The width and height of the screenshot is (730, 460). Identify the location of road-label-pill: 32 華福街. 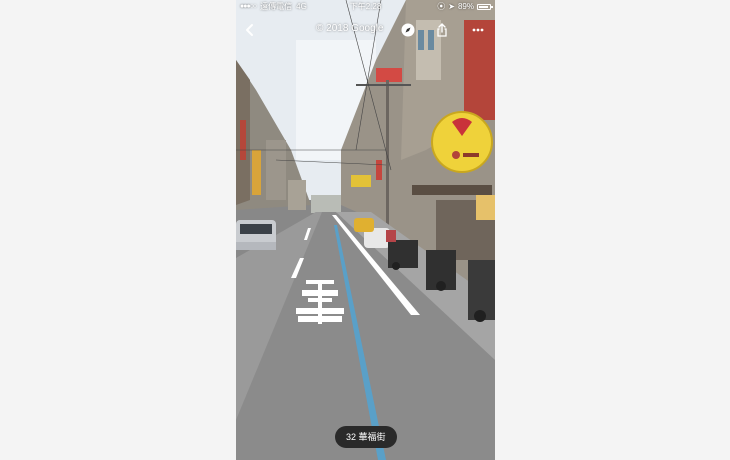
(366, 437).